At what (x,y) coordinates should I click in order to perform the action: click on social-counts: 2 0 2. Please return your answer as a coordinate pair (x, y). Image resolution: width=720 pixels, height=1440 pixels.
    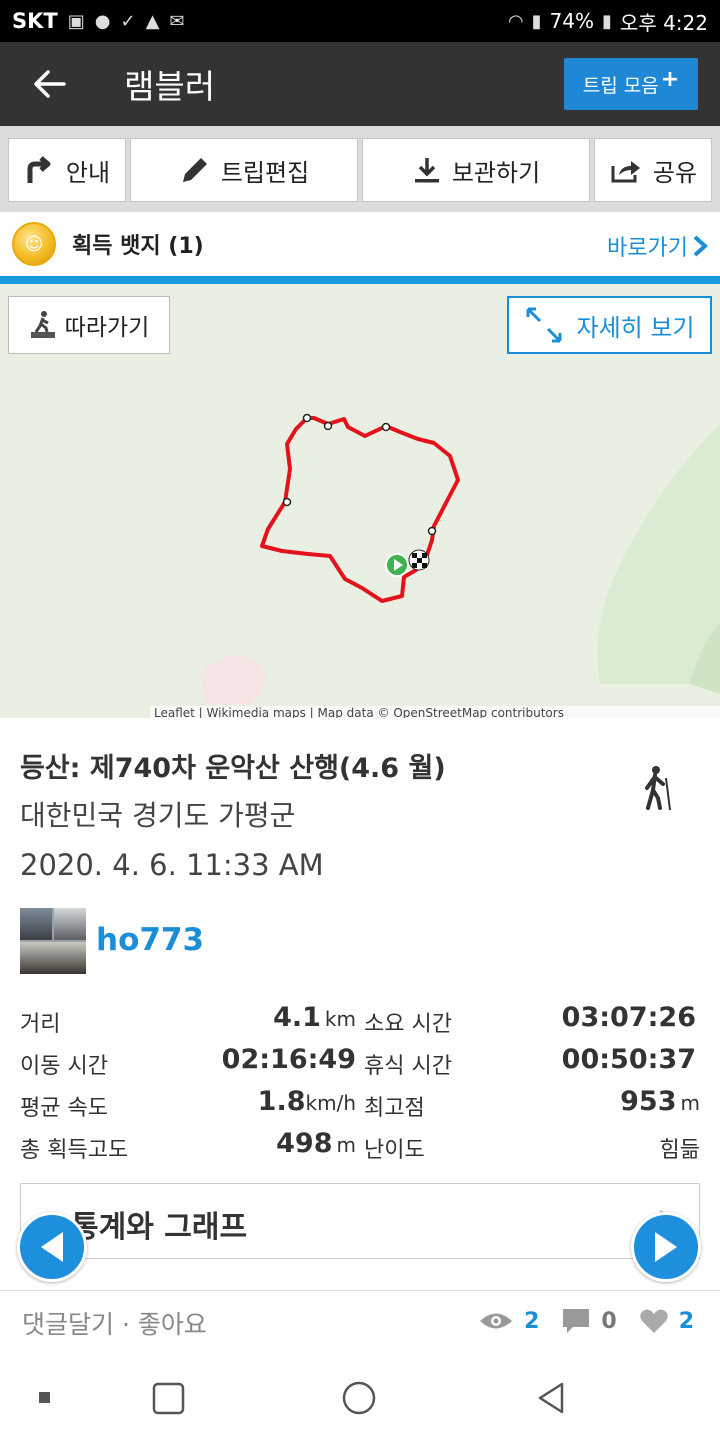
    Looking at the image, I should click on (586, 1321).